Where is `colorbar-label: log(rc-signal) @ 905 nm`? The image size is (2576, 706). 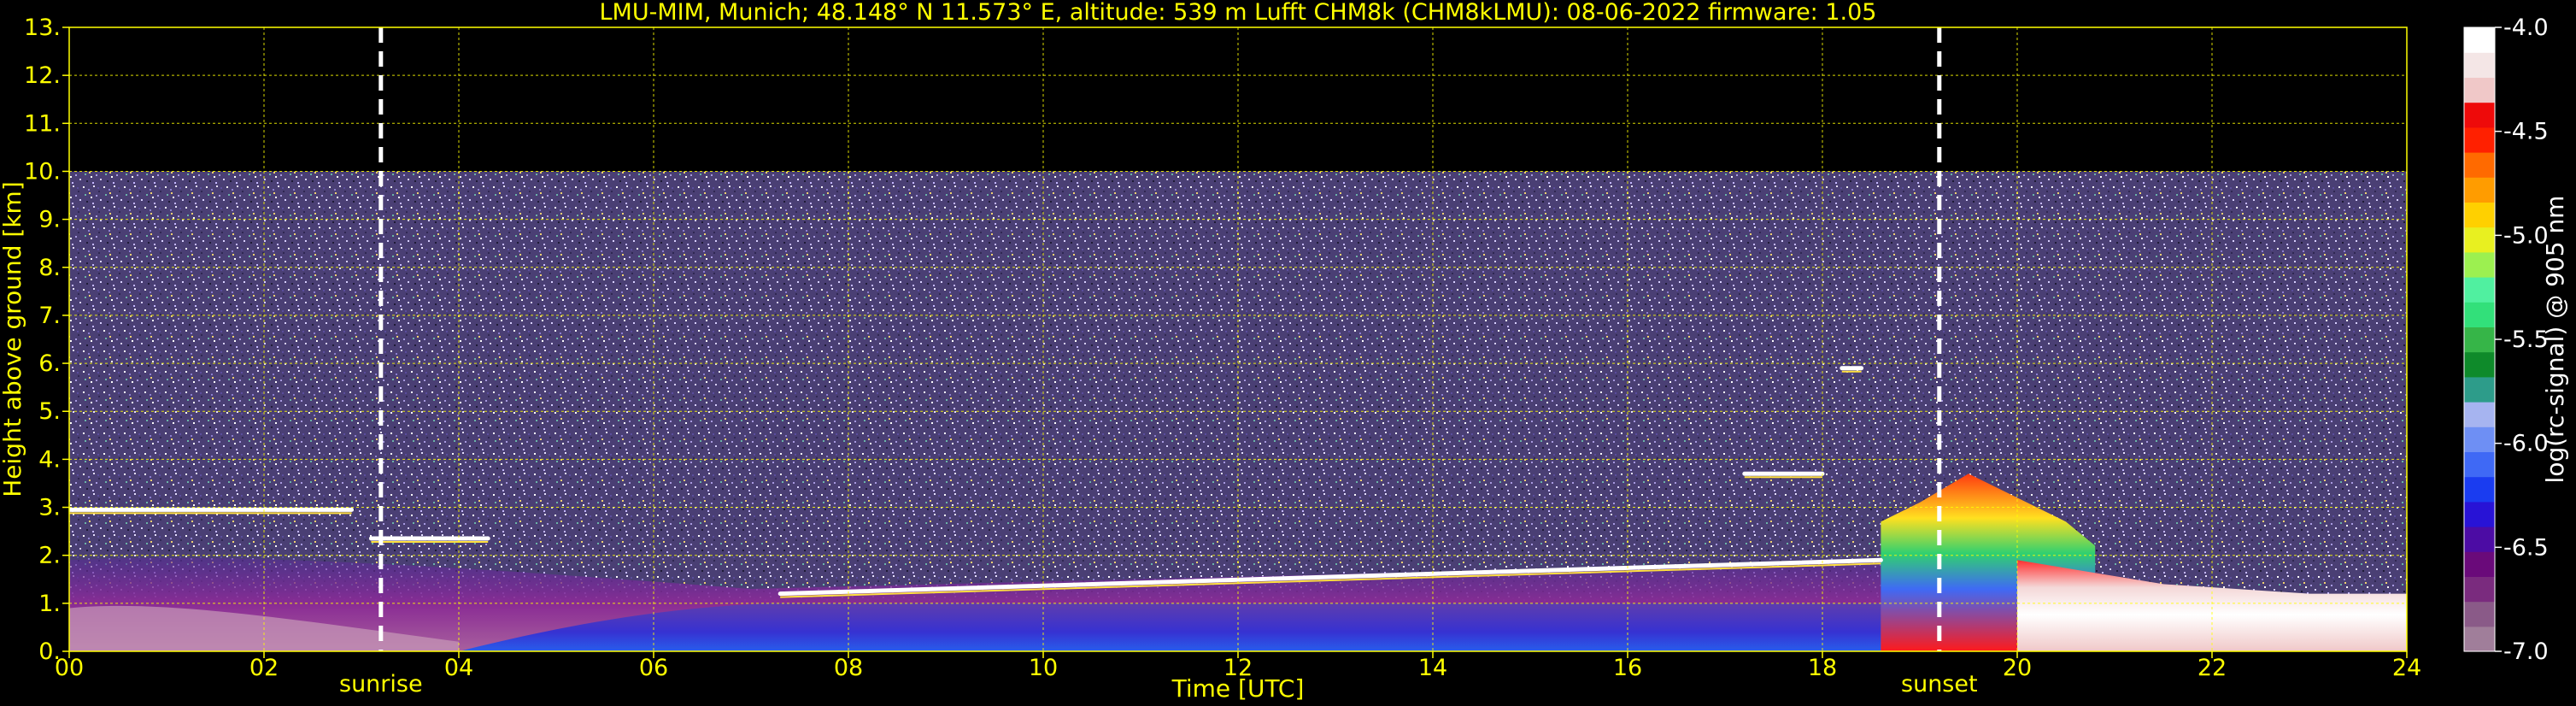 colorbar-label: log(rc-signal) @ 905 nm is located at coordinates (2555, 340).